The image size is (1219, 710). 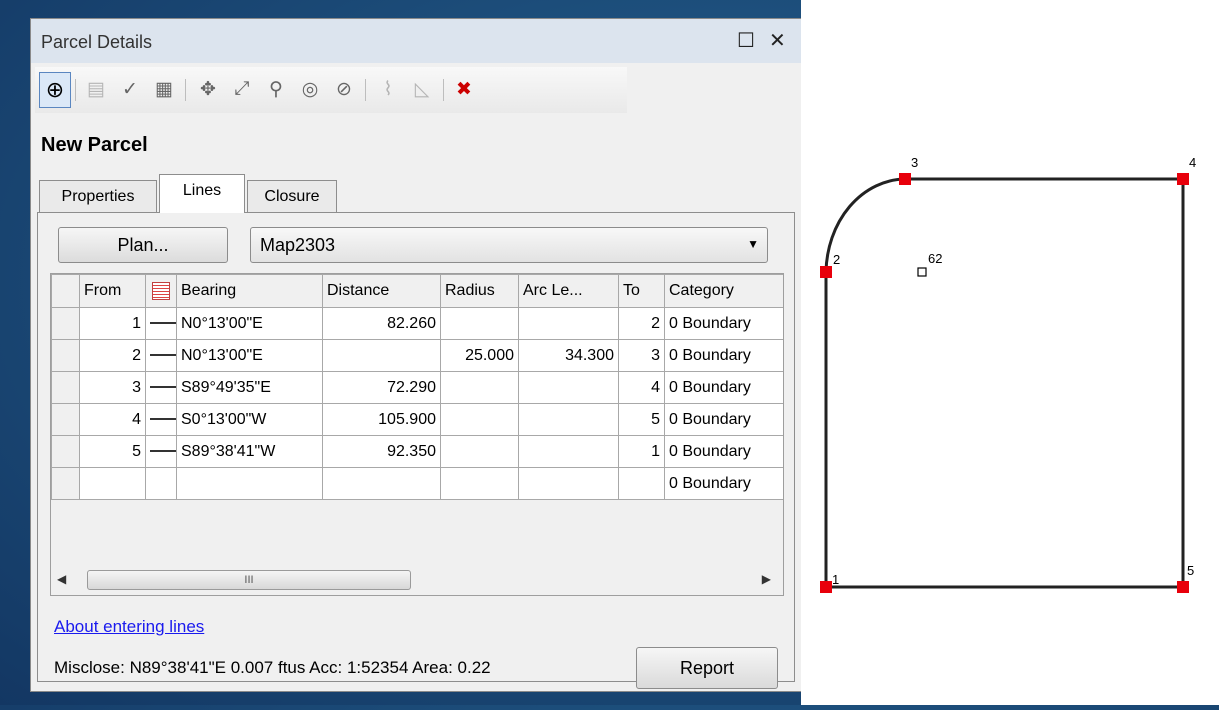 I want to click on plan-dropdown: Map2303 ▼, so click(x=509, y=245).